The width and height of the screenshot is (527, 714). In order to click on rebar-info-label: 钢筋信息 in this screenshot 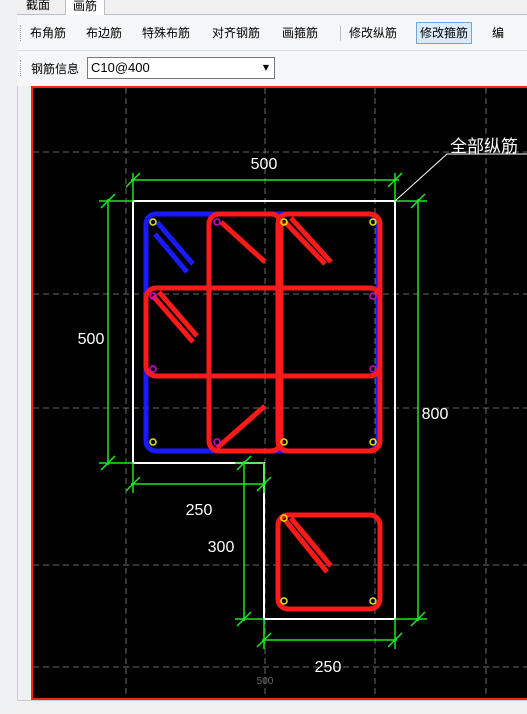, I will do `click(55, 69)`.